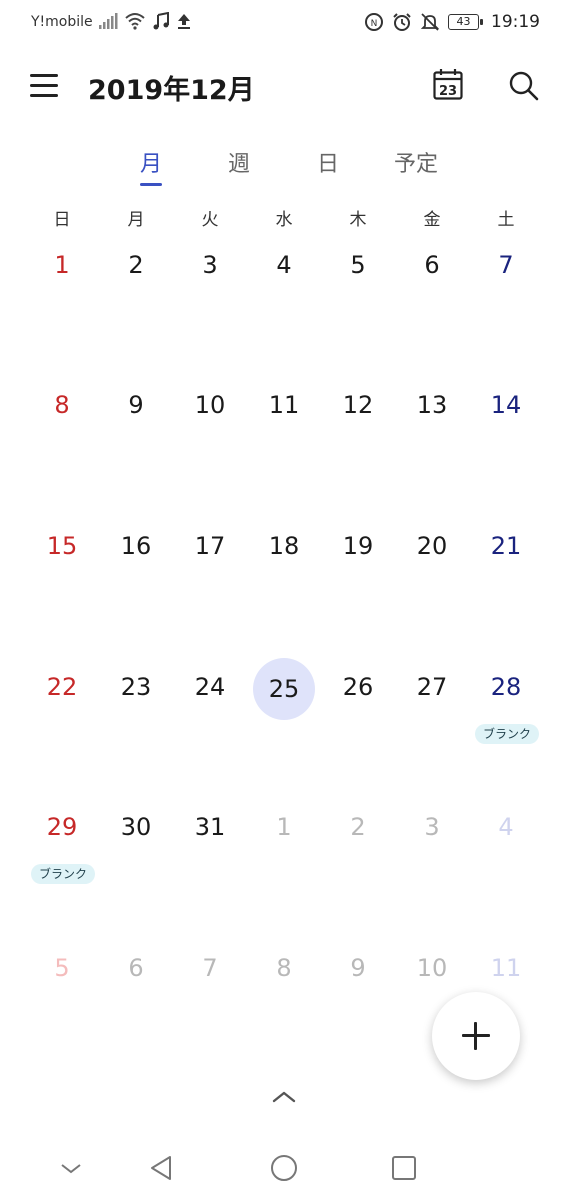  I want to click on day-cell: 15, so click(62, 581).